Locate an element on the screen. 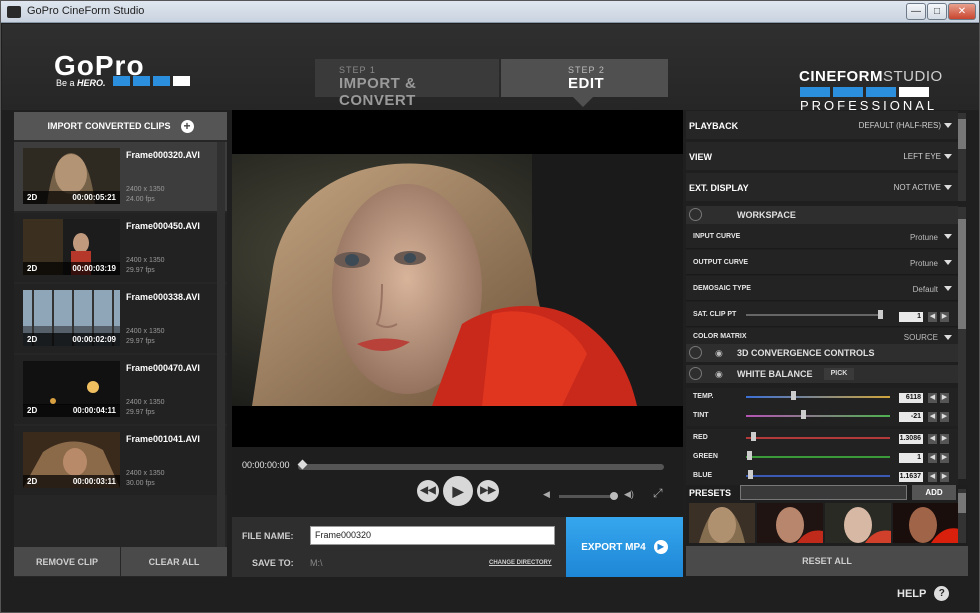  rewind-button: ◀◀ is located at coordinates (428, 491).